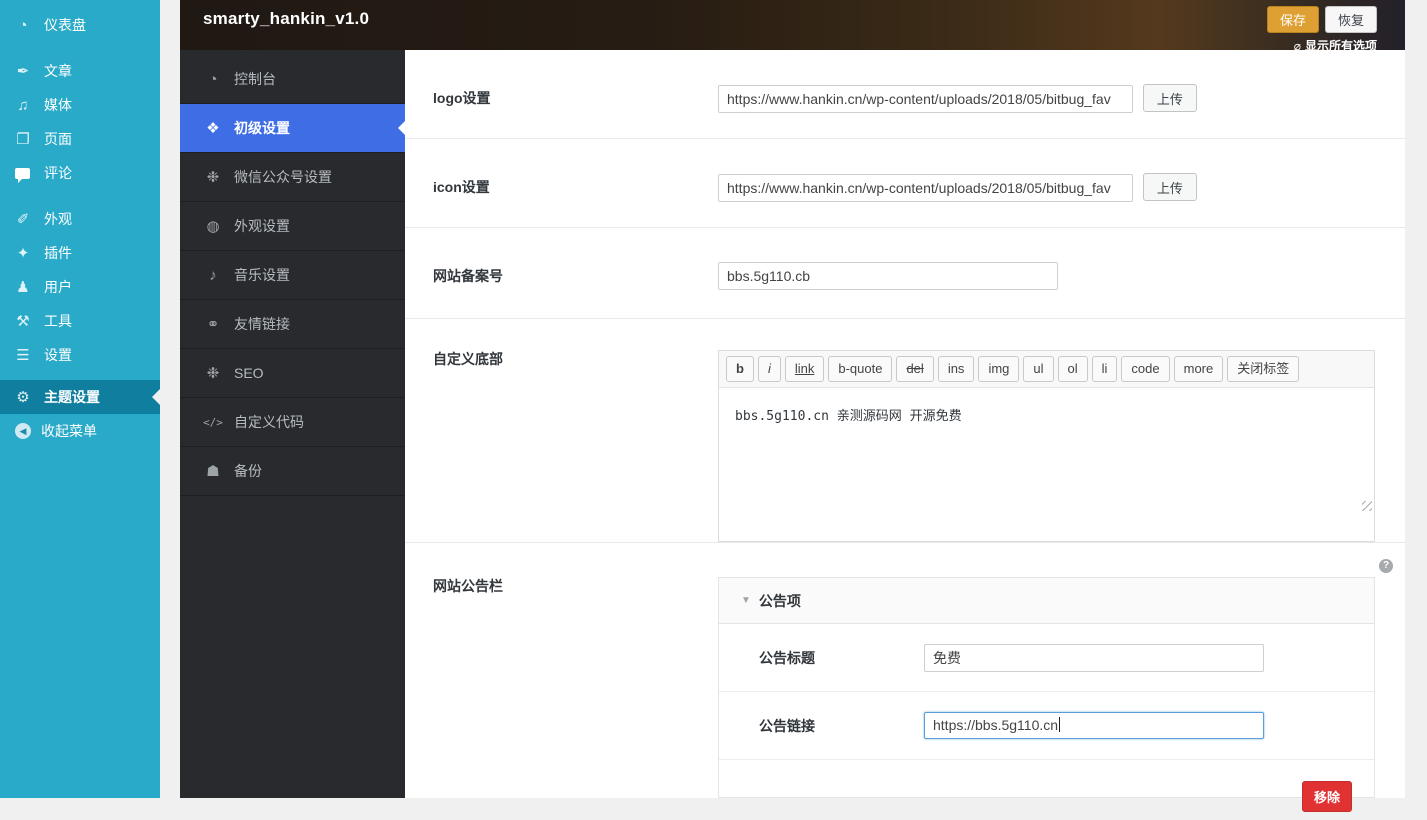 This screenshot has height=820, width=1427. What do you see at coordinates (925, 187) in the screenshot?
I see `icon-url-input` at bounding box center [925, 187].